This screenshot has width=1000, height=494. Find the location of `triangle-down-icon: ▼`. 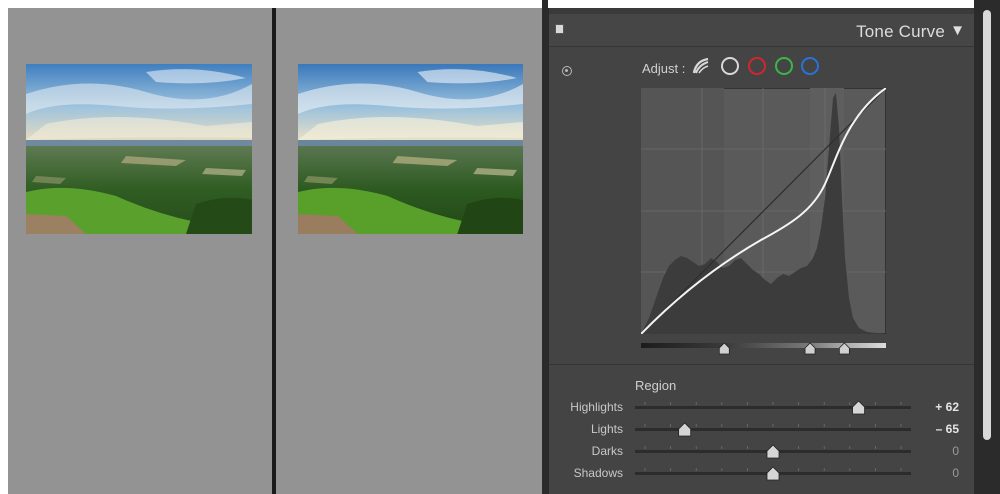

triangle-down-icon: ▼ is located at coordinates (957, 30).